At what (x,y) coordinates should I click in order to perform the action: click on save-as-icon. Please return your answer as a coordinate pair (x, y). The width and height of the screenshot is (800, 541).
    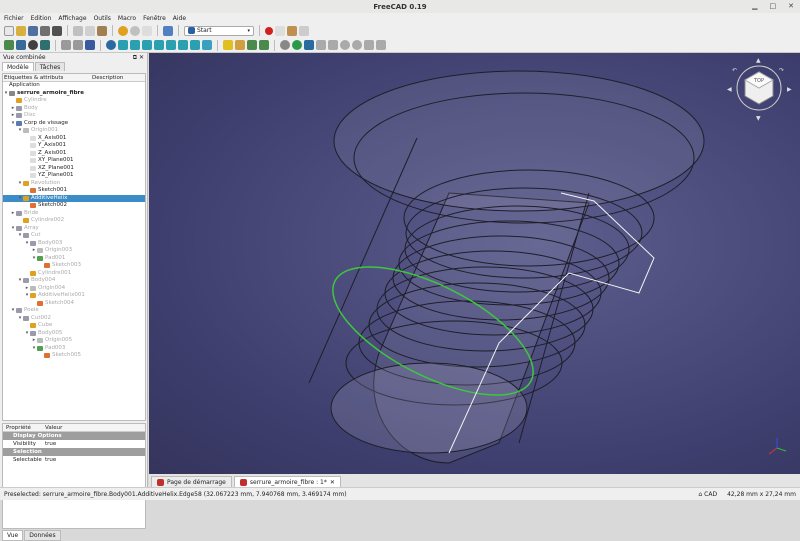
    Looking at the image, I should click on (45, 30).